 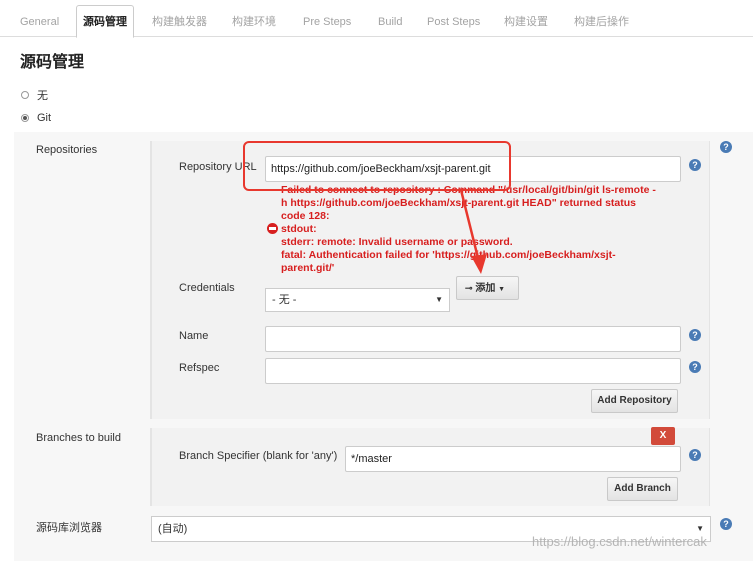 I want to click on tab-pre-steps: Pre Steps, so click(x=327, y=22).